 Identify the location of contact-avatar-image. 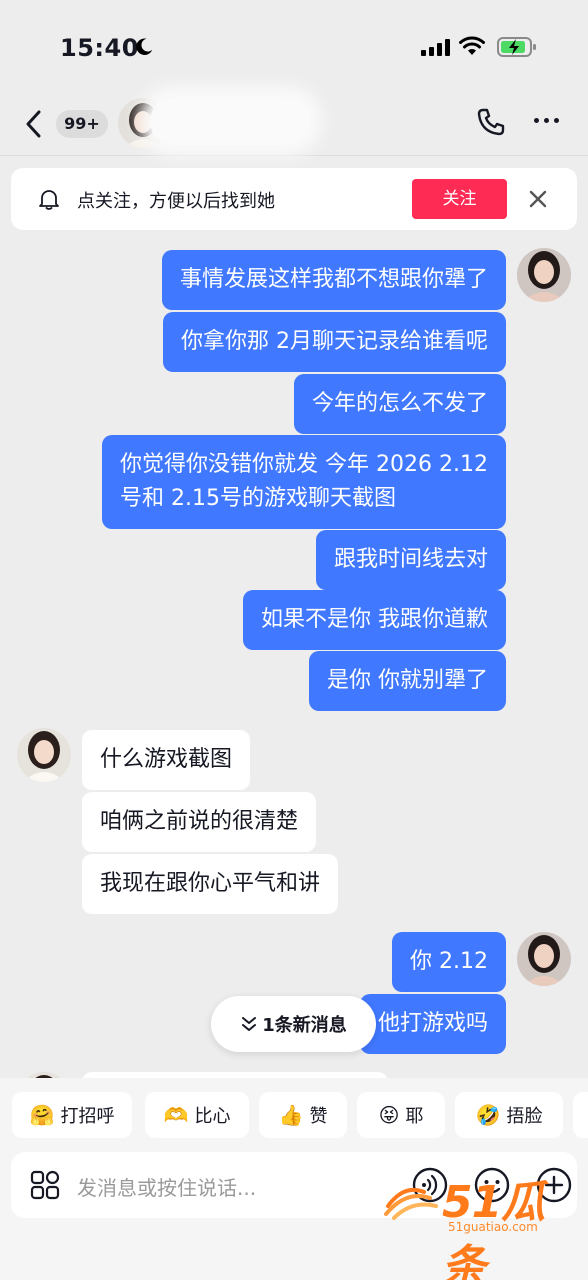
(44, 755).